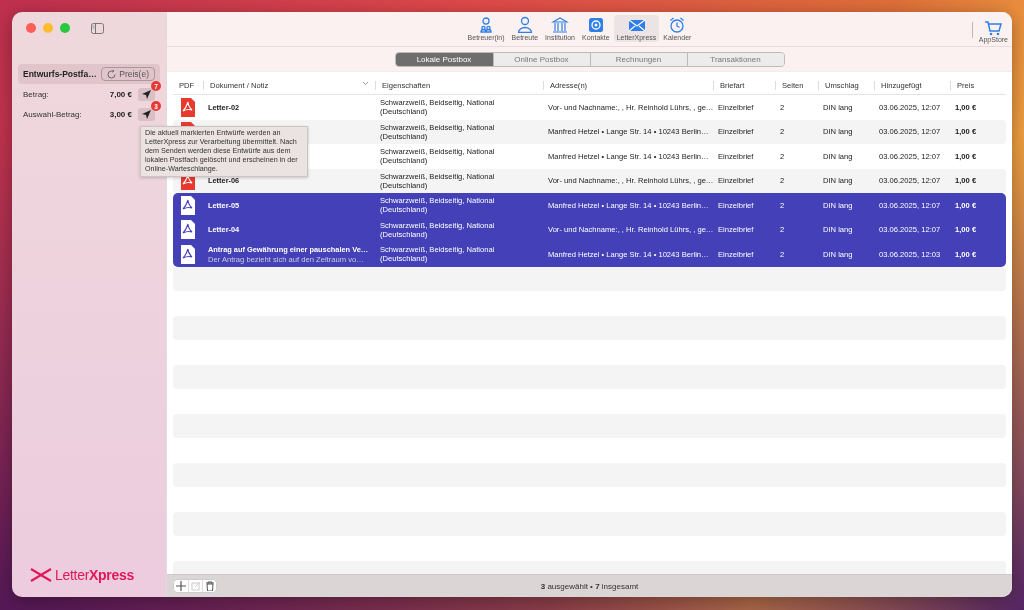 The height and width of the screenshot is (610, 1024). Describe the element at coordinates (36, 94) in the screenshot. I see `amount-label: Betrag:` at that location.